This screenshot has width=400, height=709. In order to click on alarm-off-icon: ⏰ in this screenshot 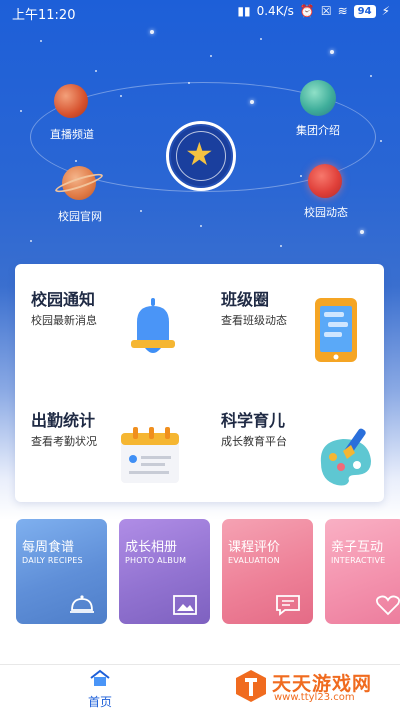, I will do `click(307, 11)`.